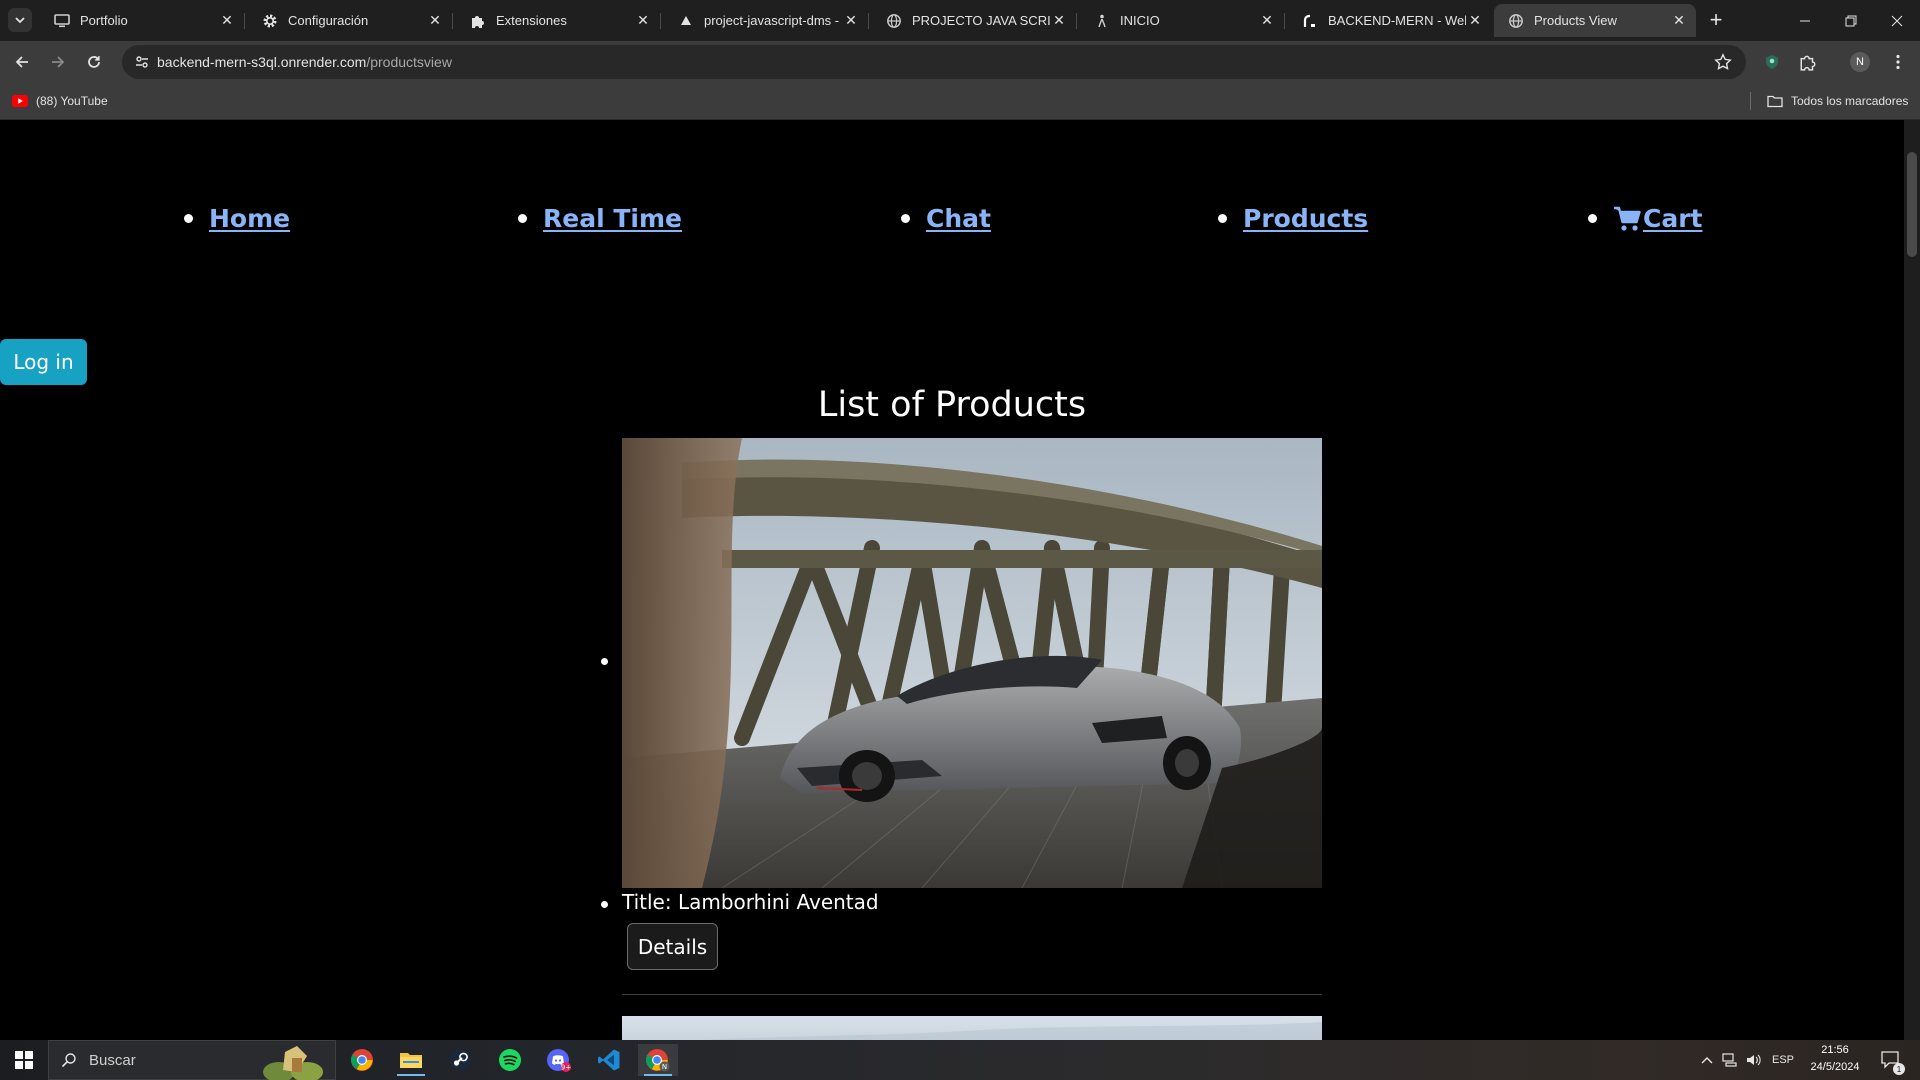 The width and height of the screenshot is (1920, 1080). I want to click on tab-title: Extensiones, so click(531, 20).